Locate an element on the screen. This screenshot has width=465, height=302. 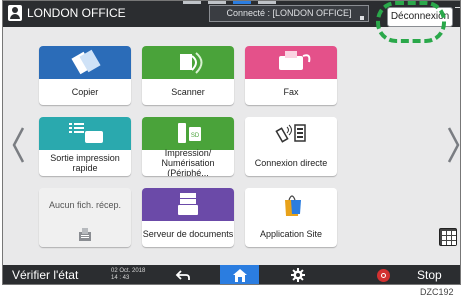
tile-label: Serveur de documents is located at coordinates (188, 234).